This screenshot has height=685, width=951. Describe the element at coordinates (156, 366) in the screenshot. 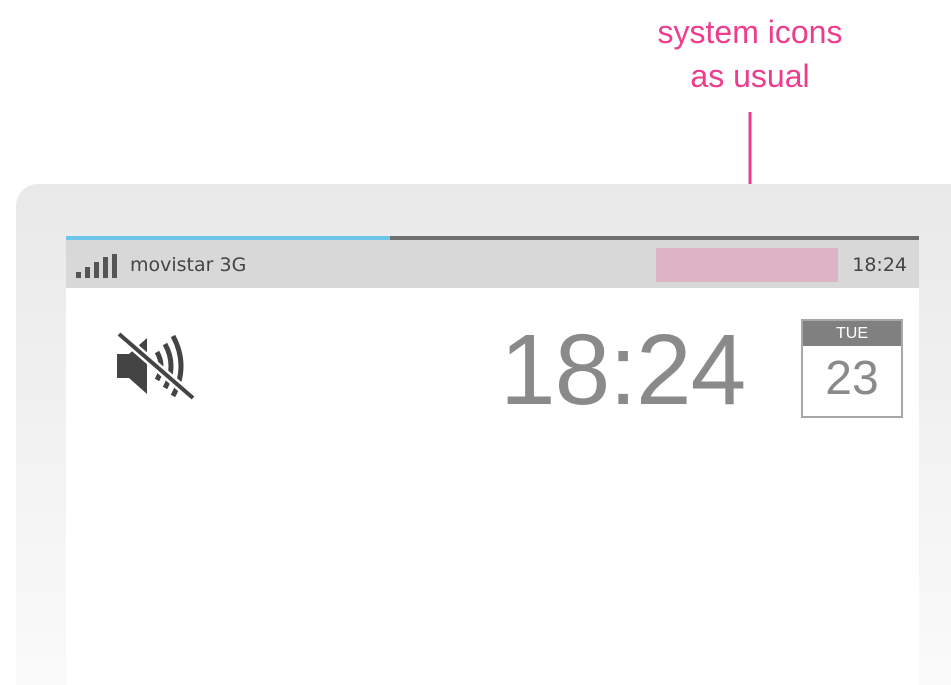

I see `sound-muted-icon` at that location.